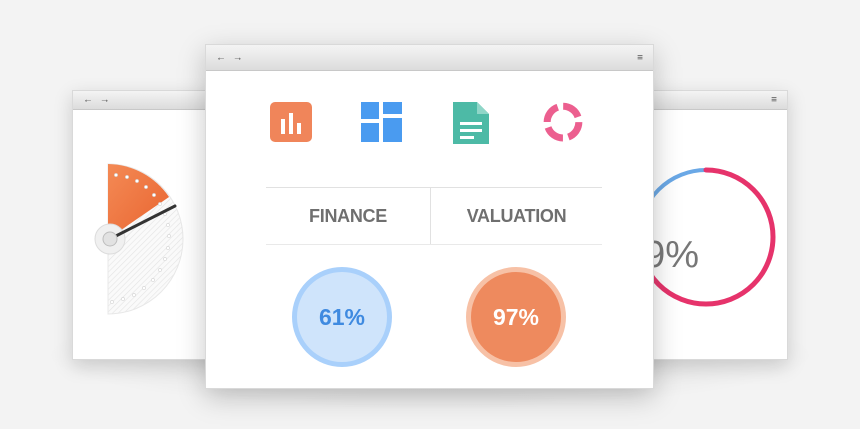  I want to click on dashboard-grid-icon, so click(382, 123).